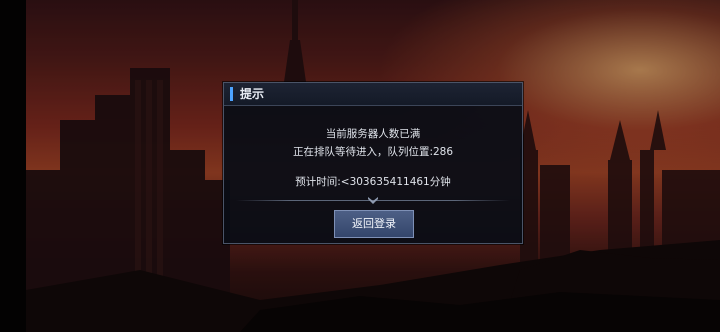 This screenshot has height=332, width=720. I want to click on return-to-login-button: 返回登录, so click(374, 224).